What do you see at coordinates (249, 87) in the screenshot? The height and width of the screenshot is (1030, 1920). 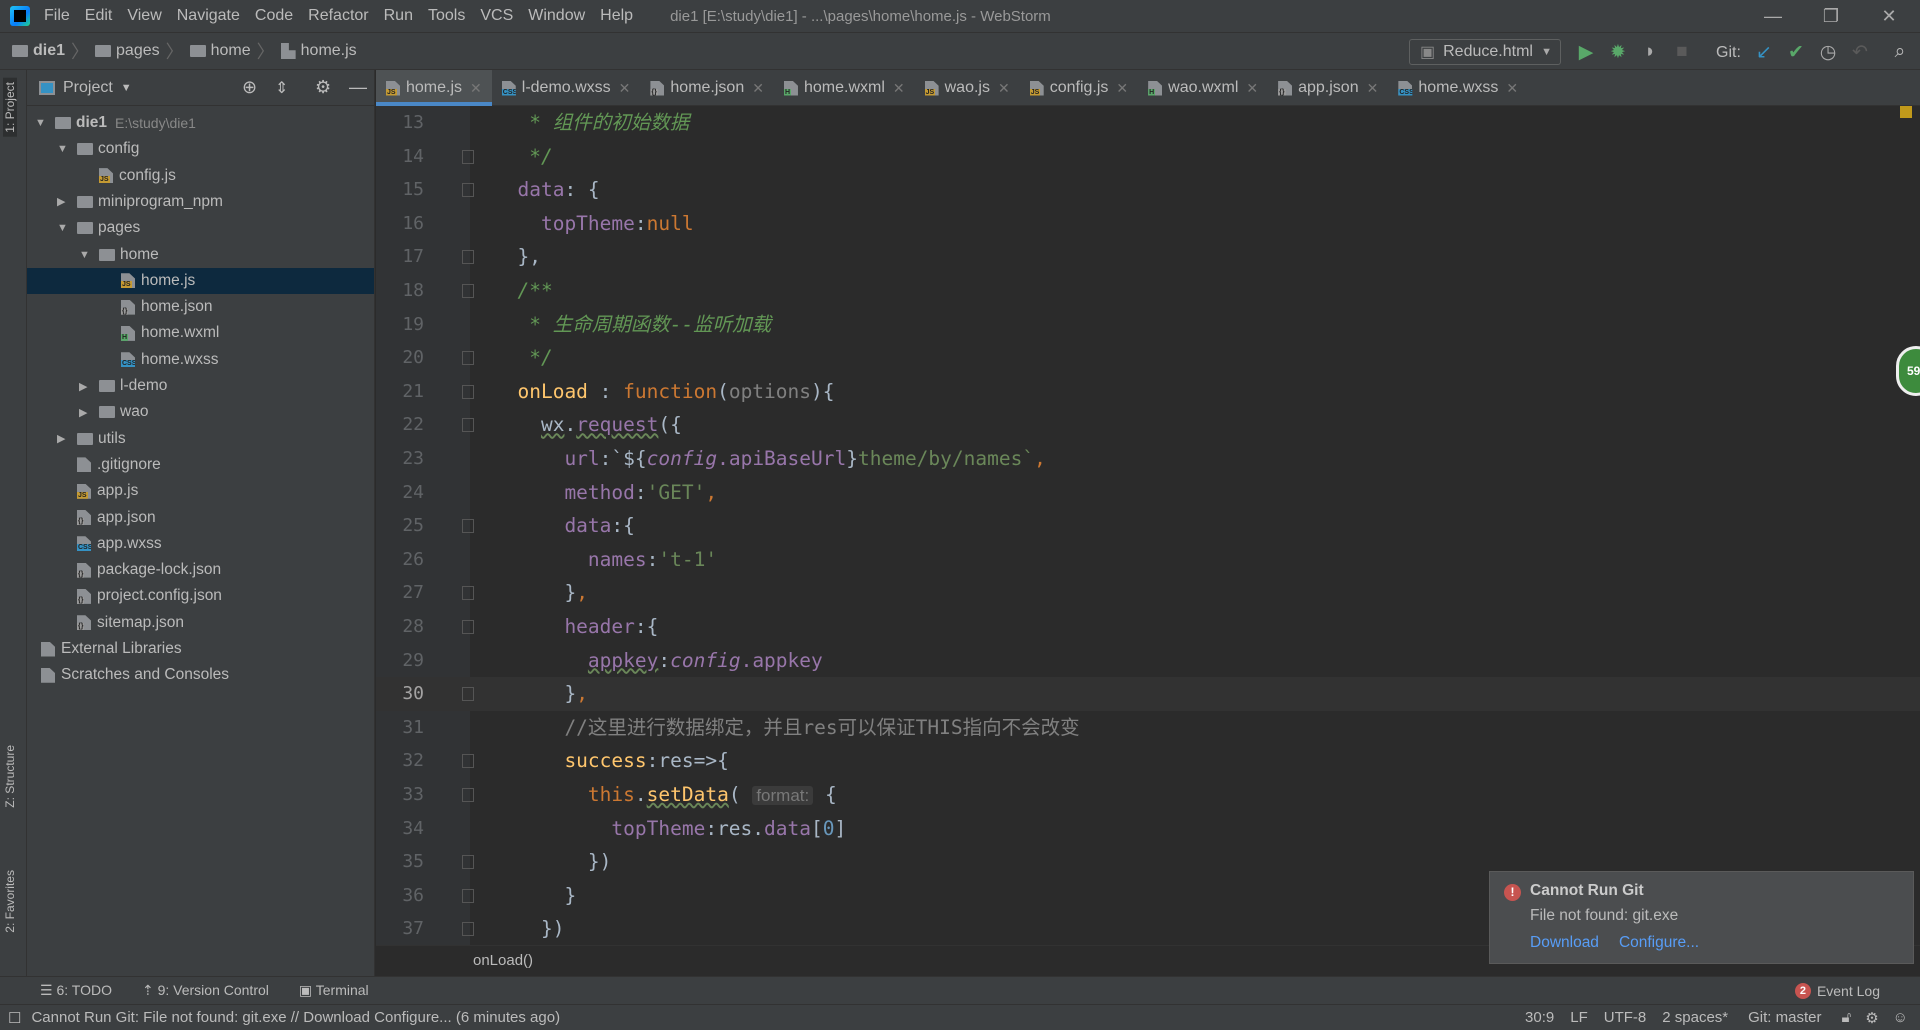 I see `locate-icon: ⊕` at bounding box center [249, 87].